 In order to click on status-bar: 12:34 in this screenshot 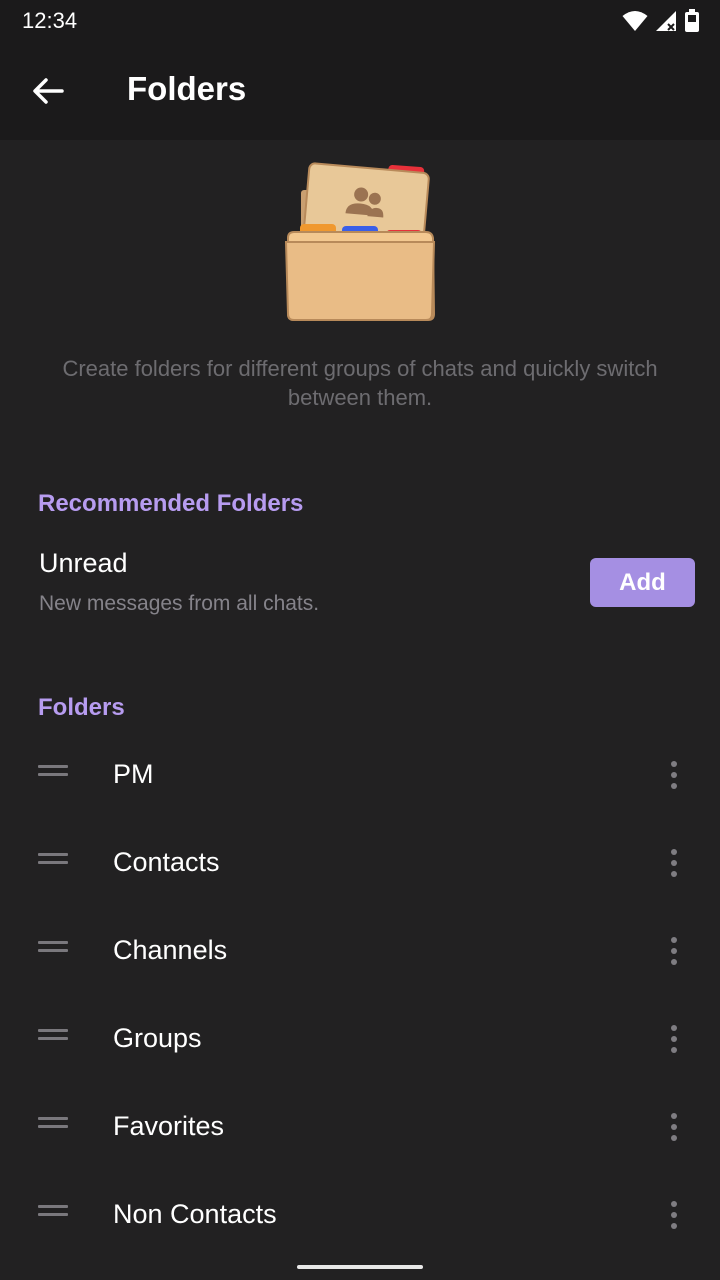, I will do `click(360, 21)`.